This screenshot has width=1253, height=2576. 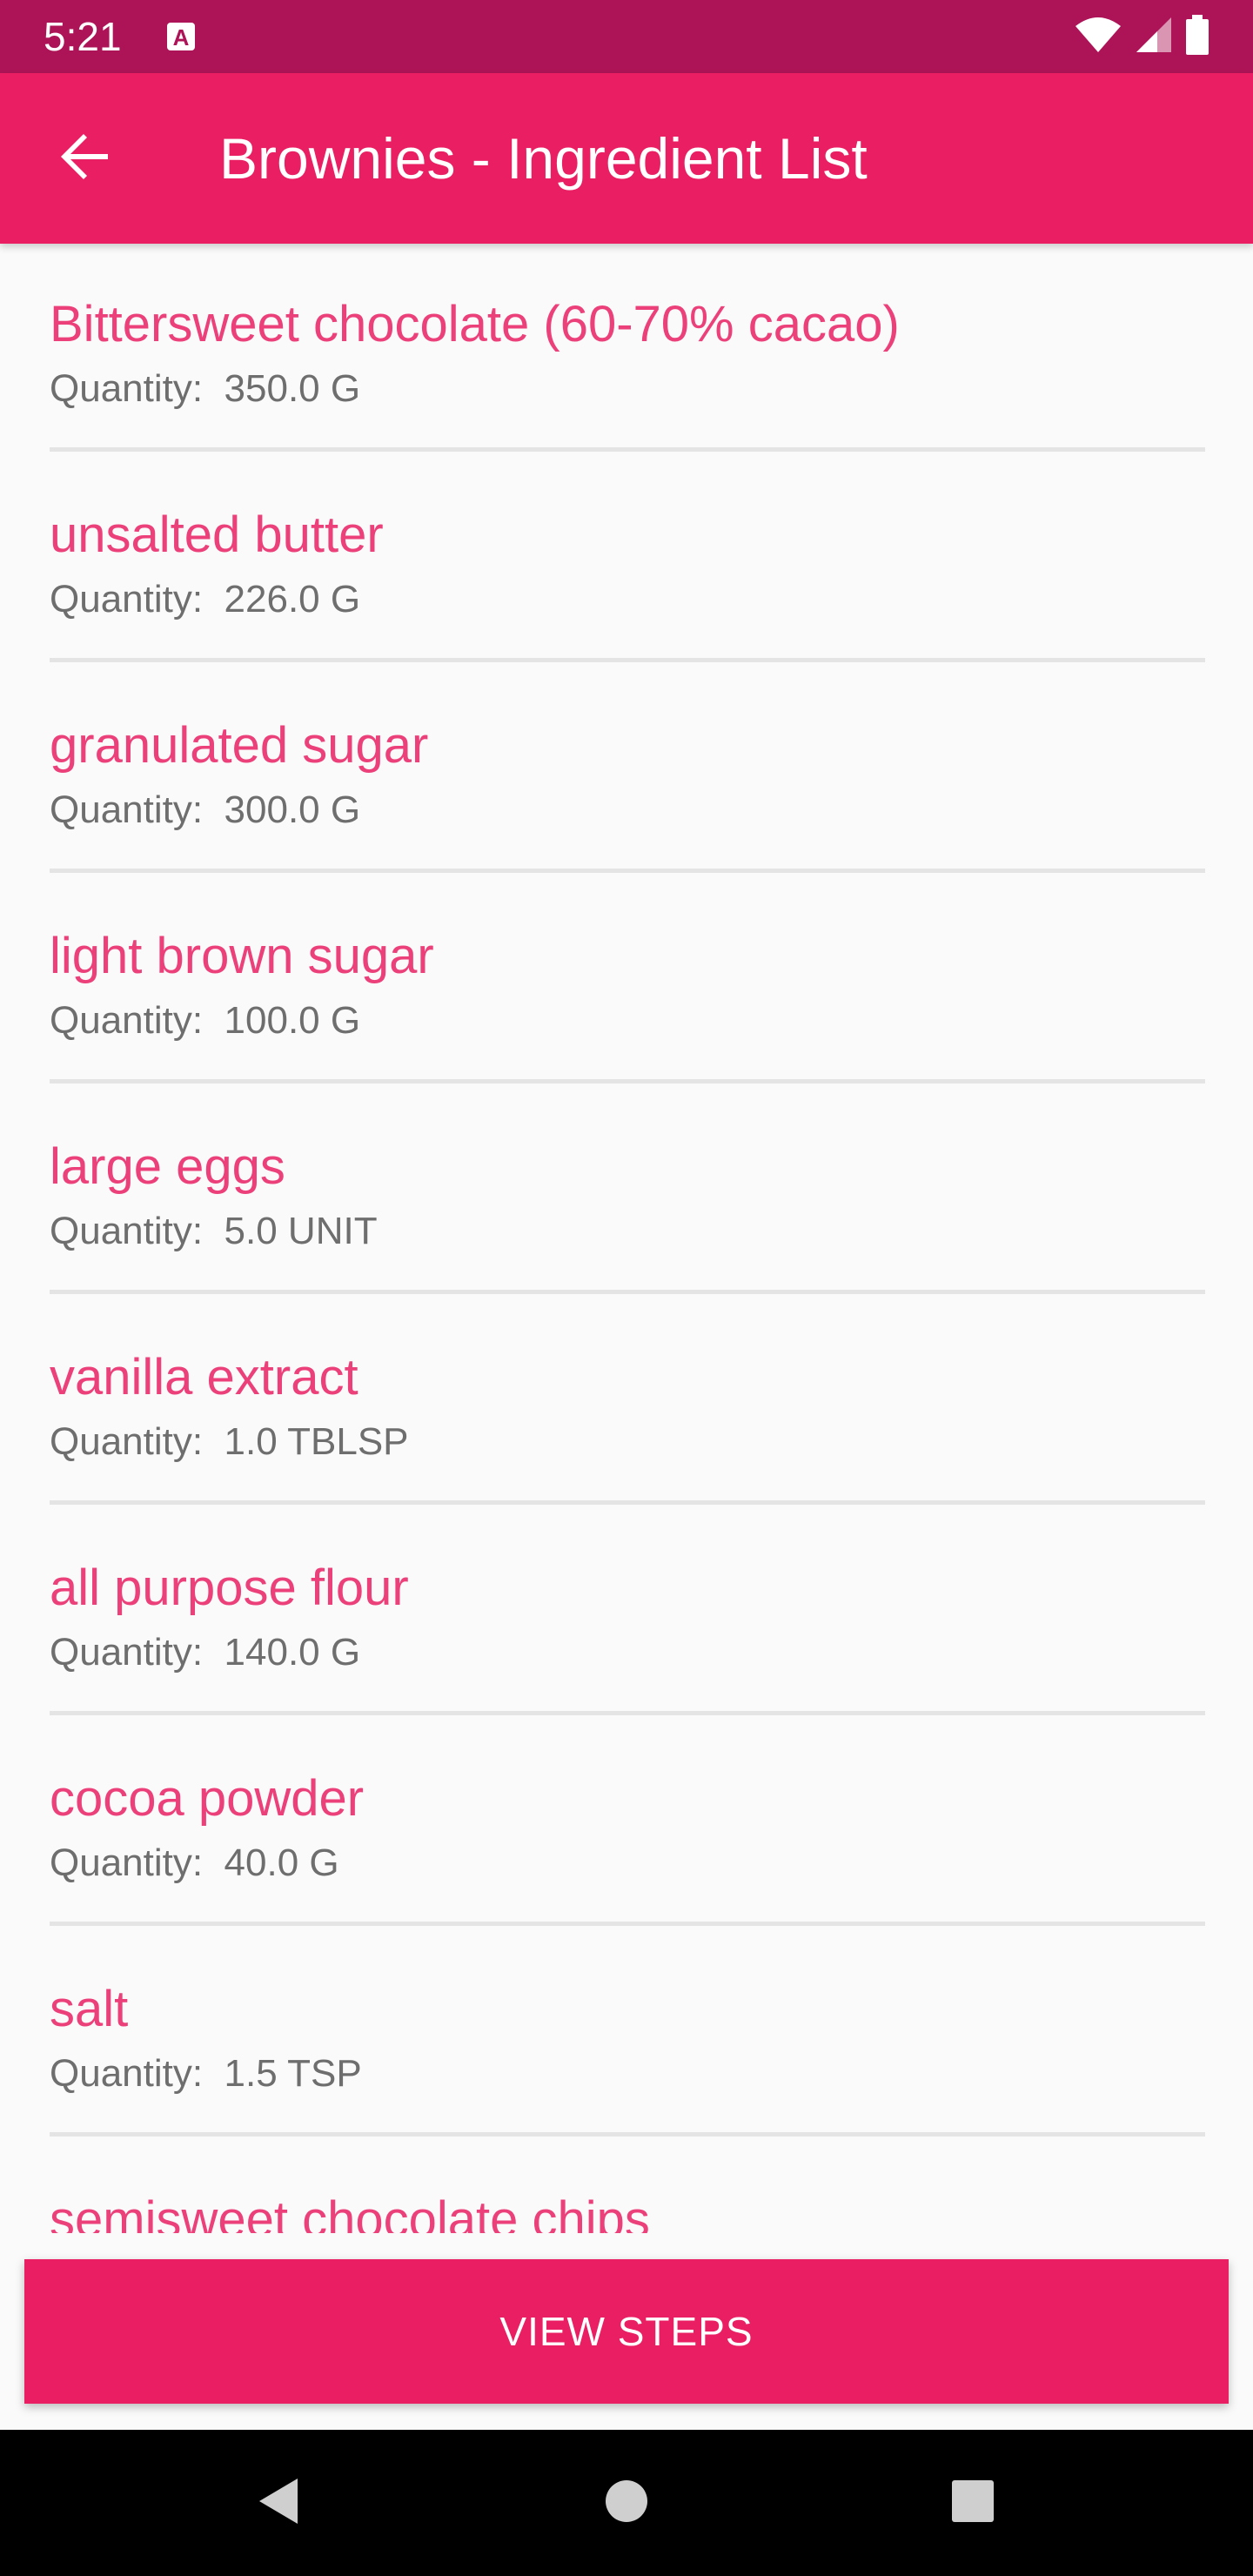 I want to click on list-item: granulated sugar Quantity: 300.0 G, so click(x=627, y=770).